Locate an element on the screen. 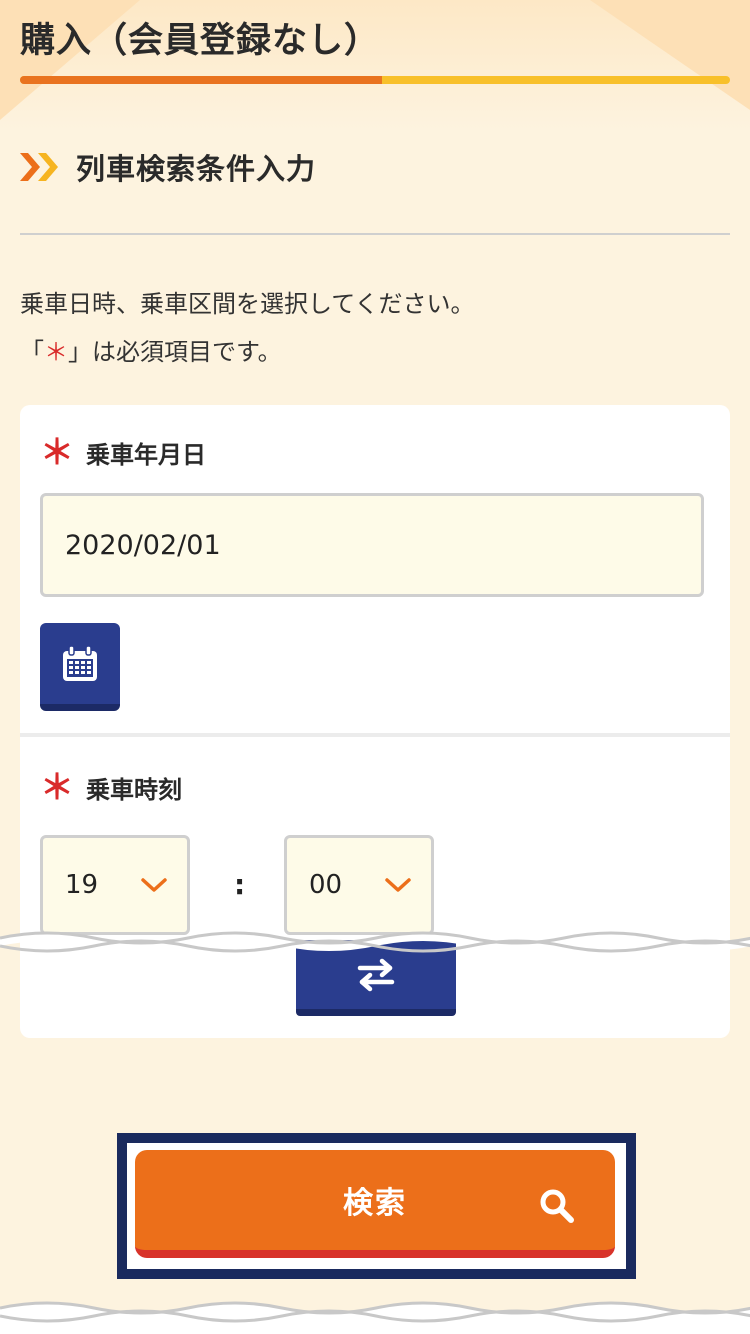 This screenshot has height=1334, width=750. time-label: ＊ 乗車時刻 is located at coordinates (111, 787).